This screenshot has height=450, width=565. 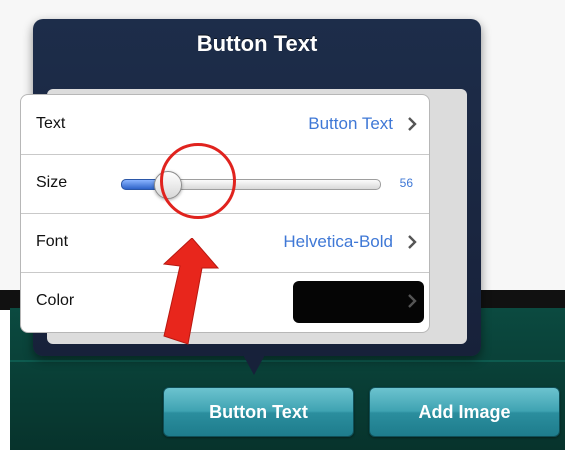 What do you see at coordinates (258, 412) in the screenshot?
I see `button-text-button: Button Text` at bounding box center [258, 412].